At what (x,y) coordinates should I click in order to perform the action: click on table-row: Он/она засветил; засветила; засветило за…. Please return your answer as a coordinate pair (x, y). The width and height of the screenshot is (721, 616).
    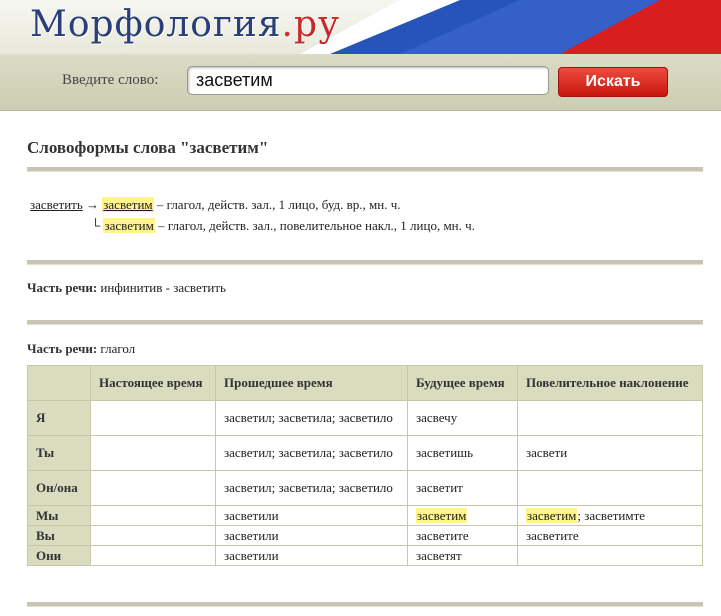
    Looking at the image, I should click on (365, 488).